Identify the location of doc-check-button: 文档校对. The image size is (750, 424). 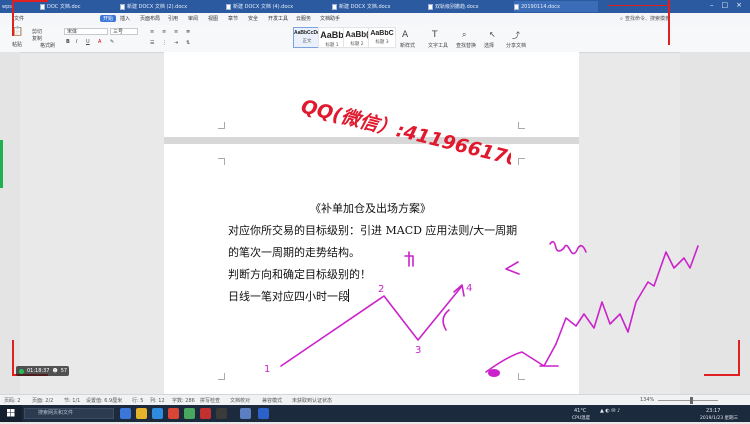
(240, 400).